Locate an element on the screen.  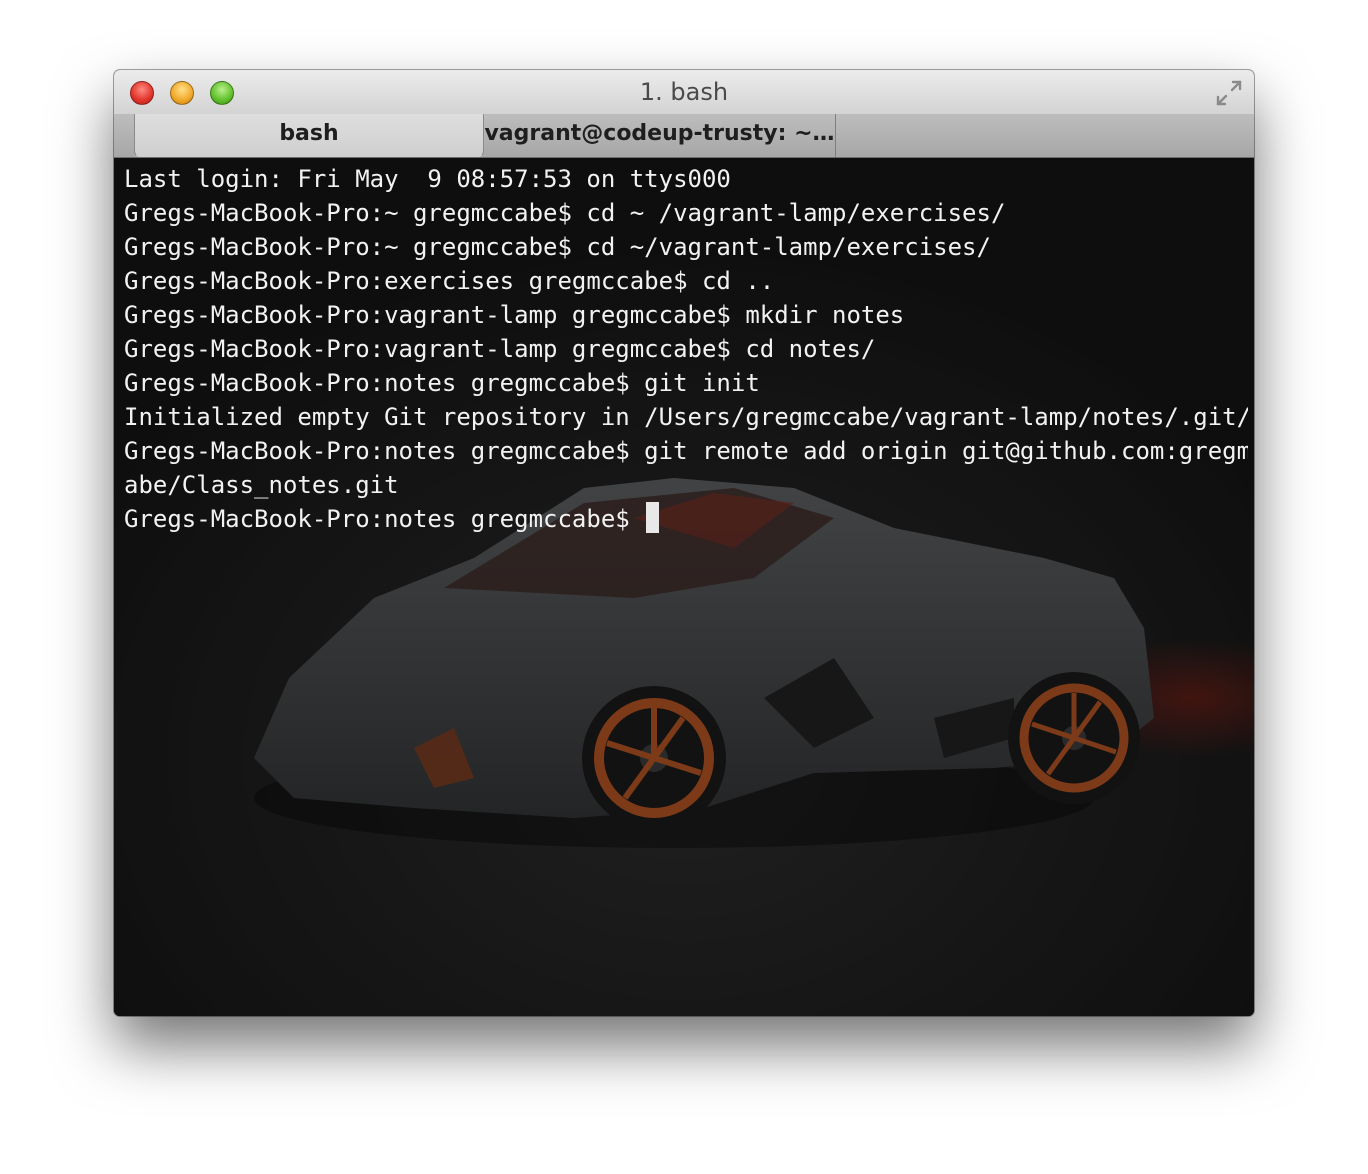
fullscreen-icon is located at coordinates (1229, 93).